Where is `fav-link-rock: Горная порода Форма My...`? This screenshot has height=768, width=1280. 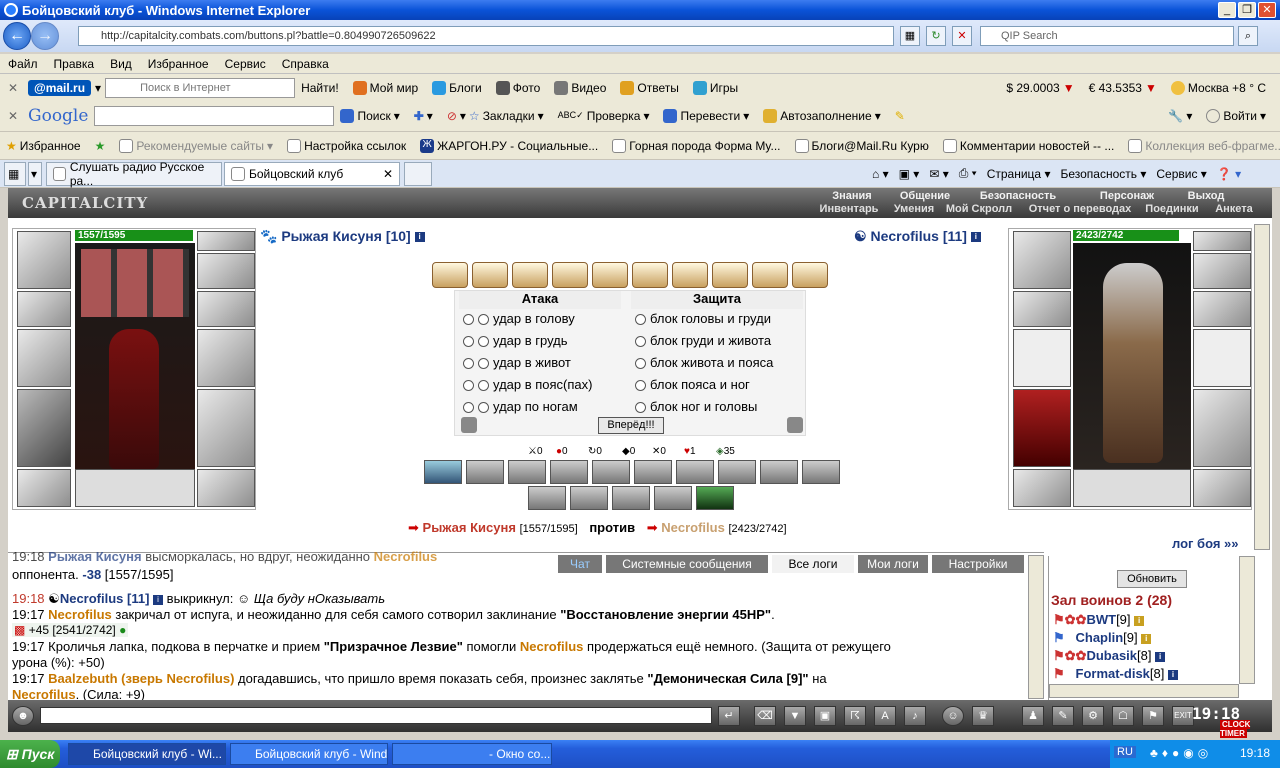
fav-link-rock: Горная порода Форма My... is located at coordinates (696, 145).